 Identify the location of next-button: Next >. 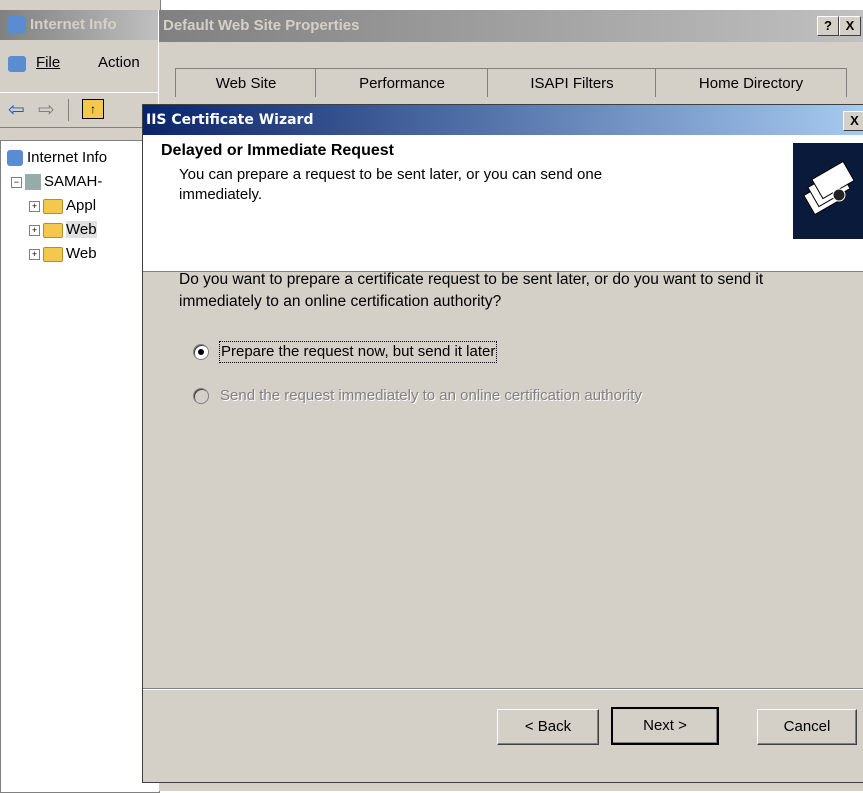
(665, 726).